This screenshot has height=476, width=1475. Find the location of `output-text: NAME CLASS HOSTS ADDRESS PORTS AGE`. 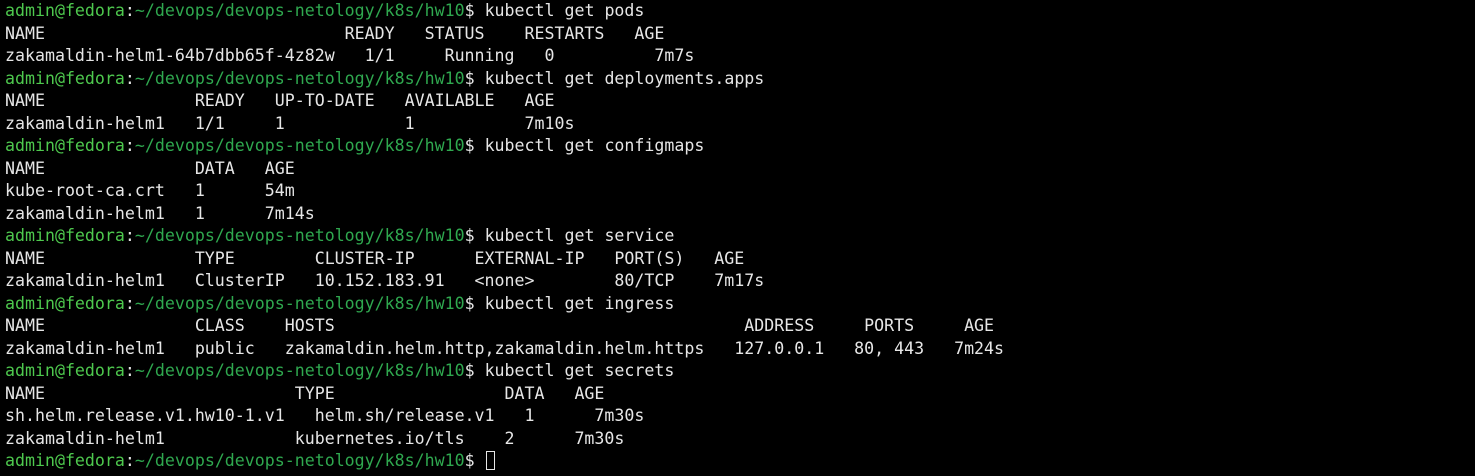

output-text: NAME CLASS HOSTS ADDRESS PORTS AGE is located at coordinates (500, 325).